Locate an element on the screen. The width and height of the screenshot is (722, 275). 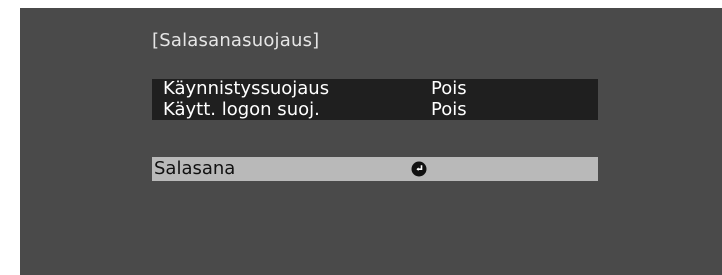
enter-icon is located at coordinates (419, 169).